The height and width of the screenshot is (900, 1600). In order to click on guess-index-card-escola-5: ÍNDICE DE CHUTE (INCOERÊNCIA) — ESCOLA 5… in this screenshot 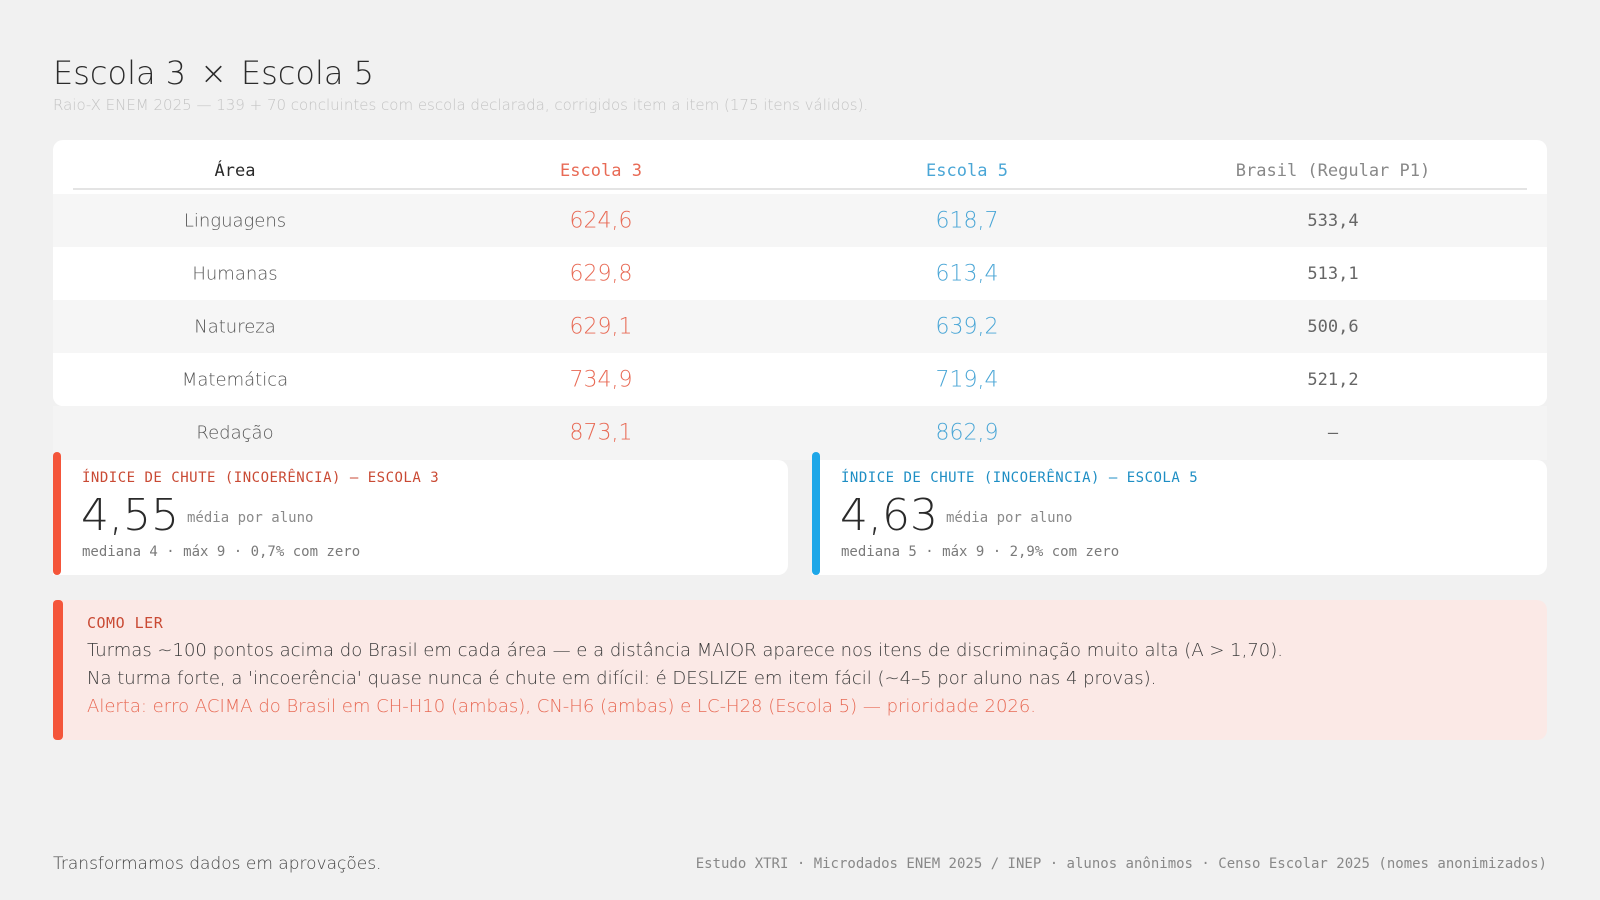, I will do `click(1179, 513)`.